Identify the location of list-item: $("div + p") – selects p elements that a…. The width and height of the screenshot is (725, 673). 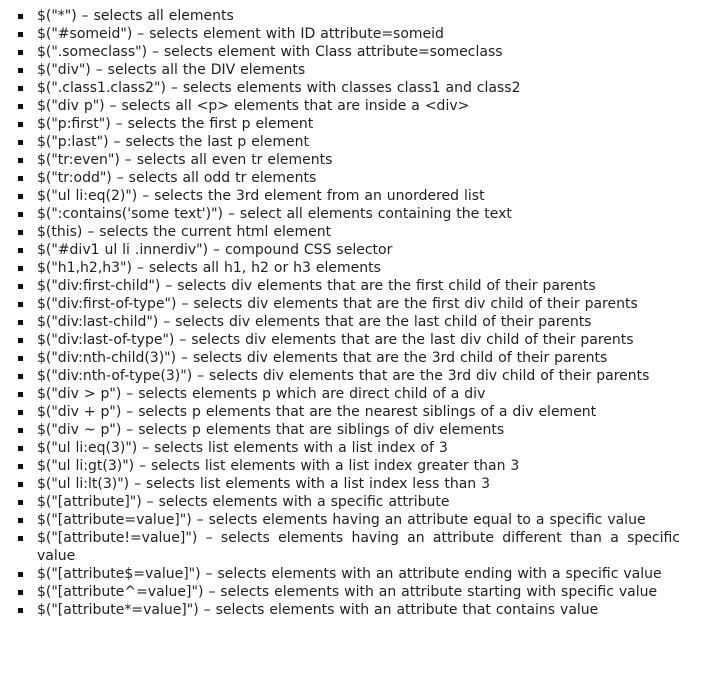
(347, 412).